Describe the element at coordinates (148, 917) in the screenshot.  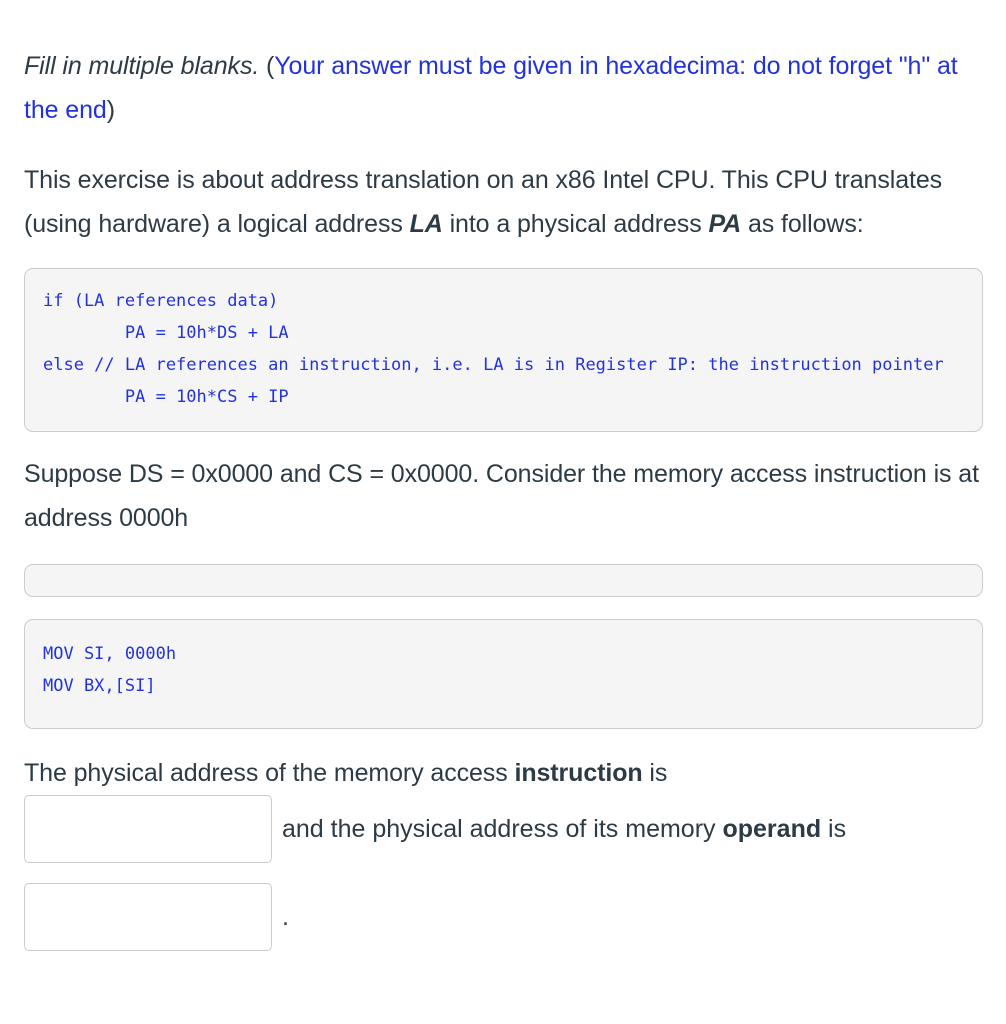
I see `operand-address-input` at that location.